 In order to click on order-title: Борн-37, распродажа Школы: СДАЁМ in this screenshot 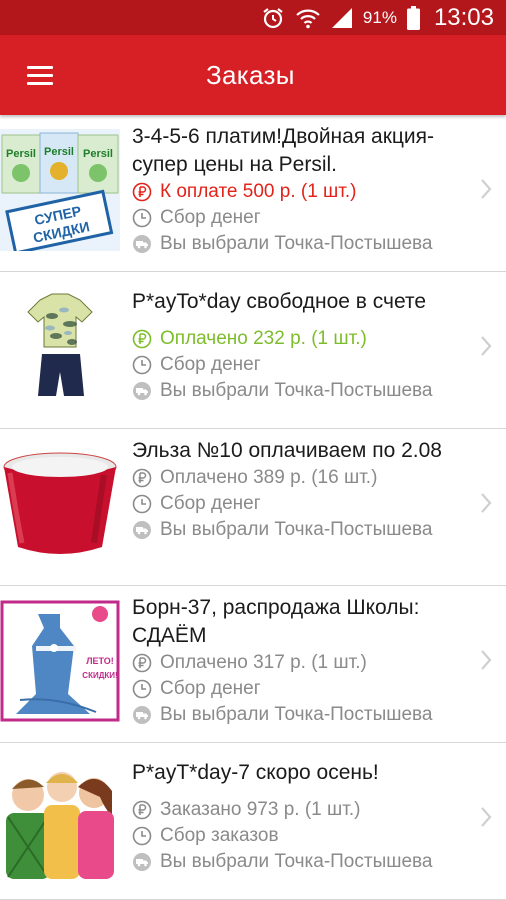, I will do `click(276, 621)`.